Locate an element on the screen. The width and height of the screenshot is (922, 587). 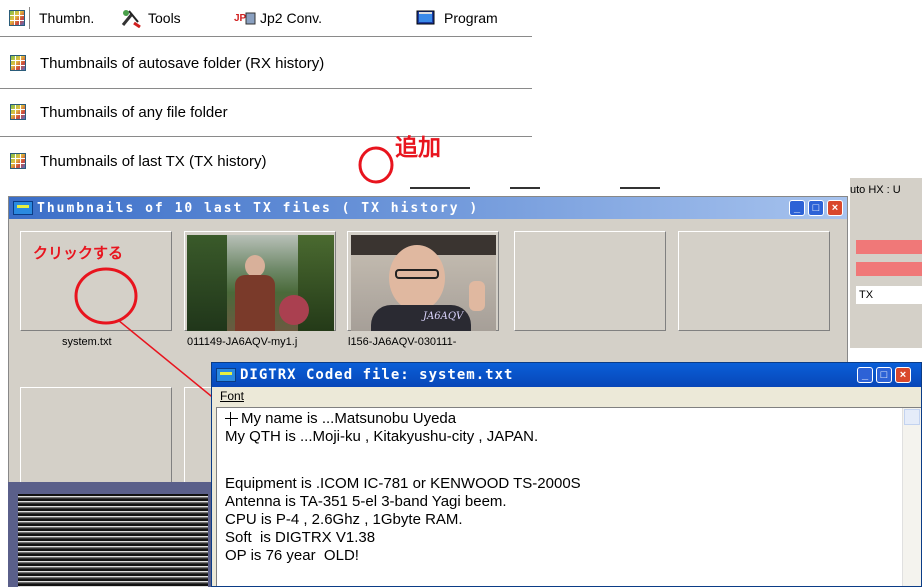
menu-item-label: Thumbnails of last TX (TX history) is located at coordinates (153, 161).